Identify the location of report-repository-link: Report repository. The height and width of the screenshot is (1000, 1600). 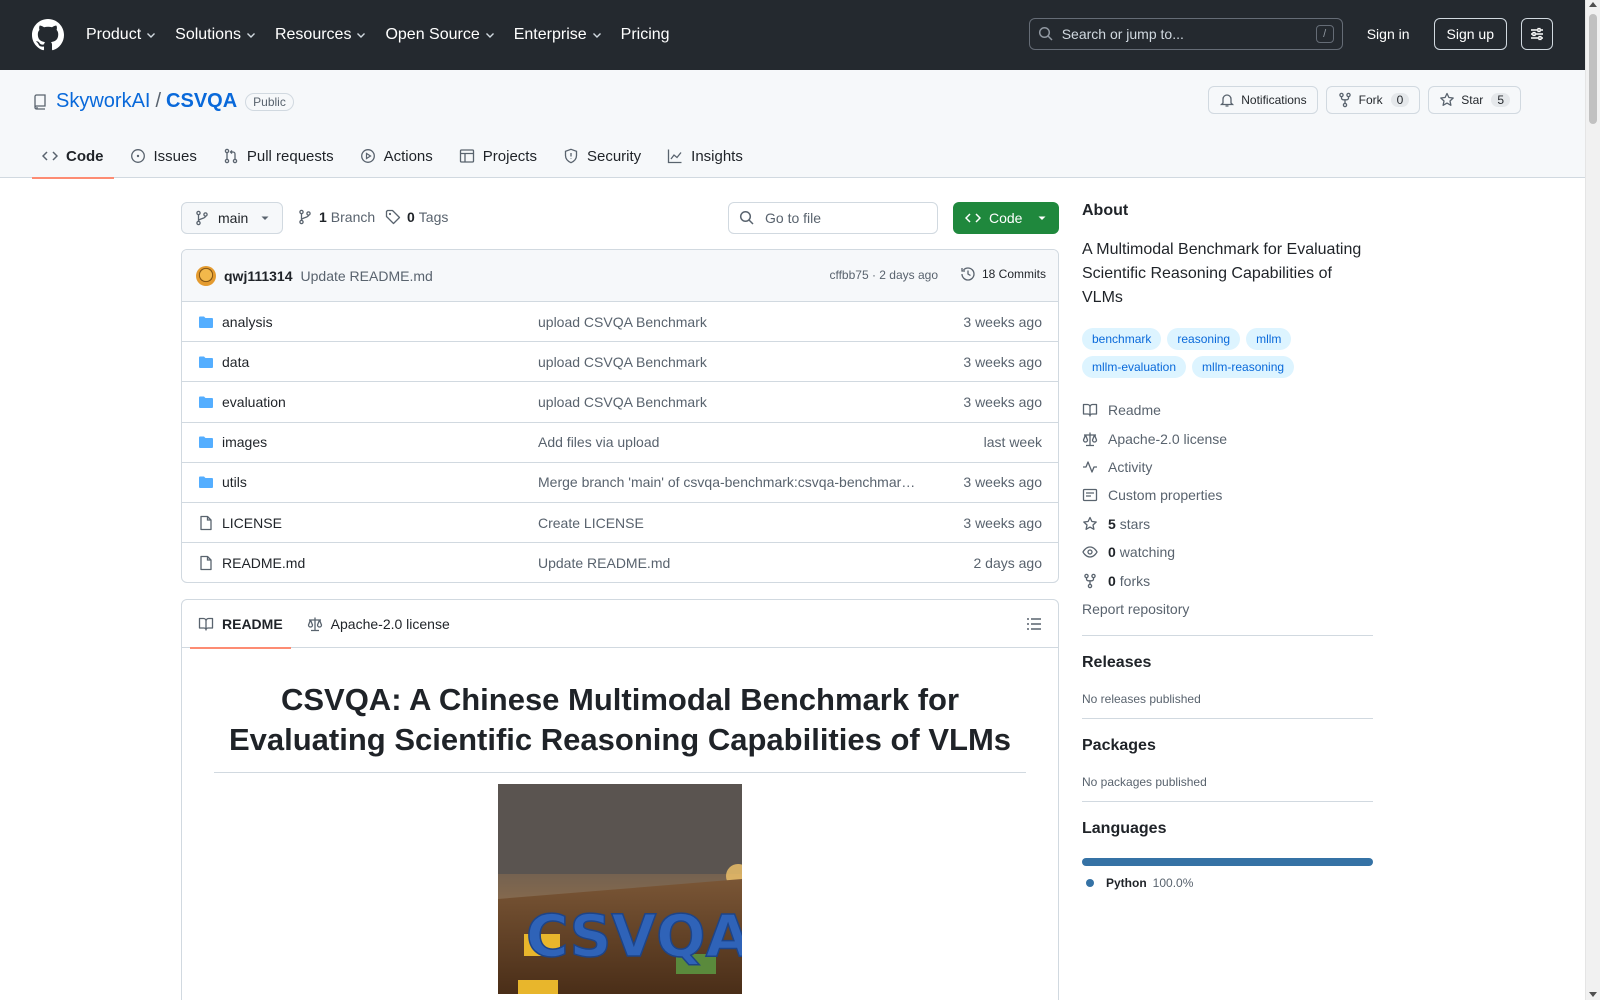
(1227, 609).